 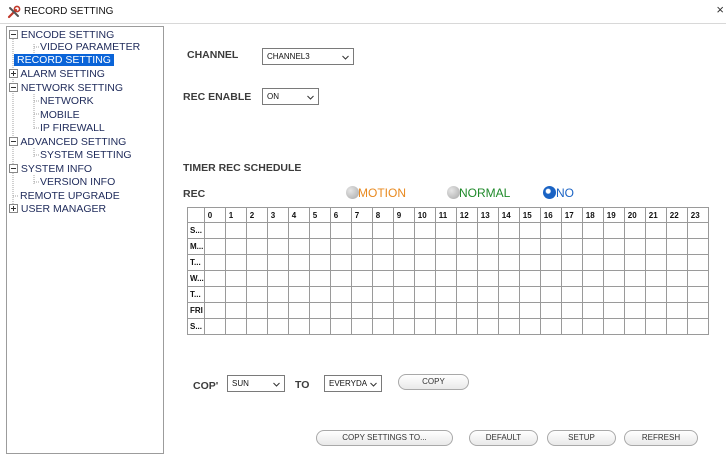 What do you see at coordinates (64, 60) in the screenshot?
I see `tree-item-record-setting: RECORD SETTING` at bounding box center [64, 60].